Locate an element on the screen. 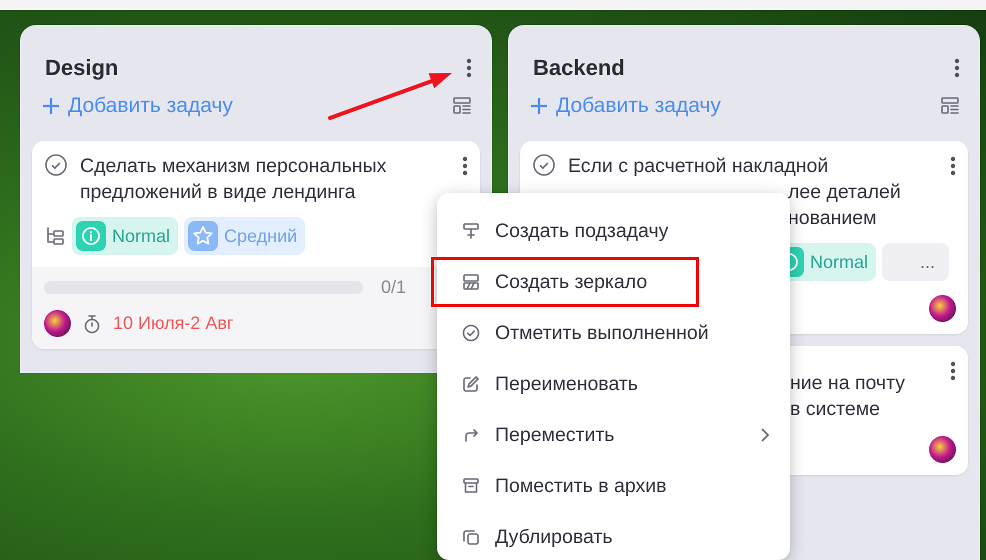 The width and height of the screenshot is (986, 560). task-title: ние на почту is located at coordinates (847, 383).